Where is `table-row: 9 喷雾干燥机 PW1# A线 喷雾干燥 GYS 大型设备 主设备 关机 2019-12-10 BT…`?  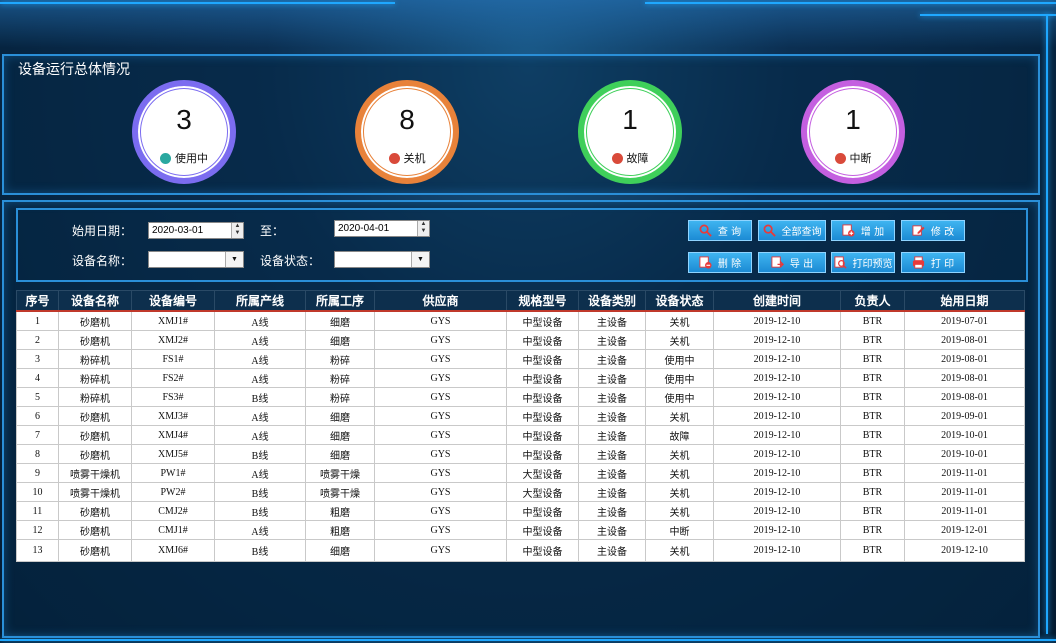
table-row: 9 喷雾干燥机 PW1# A线 喷雾干燥 GYS 大型设备 主设备 关机 2019-12-10 BT… is located at coordinates (520, 473).